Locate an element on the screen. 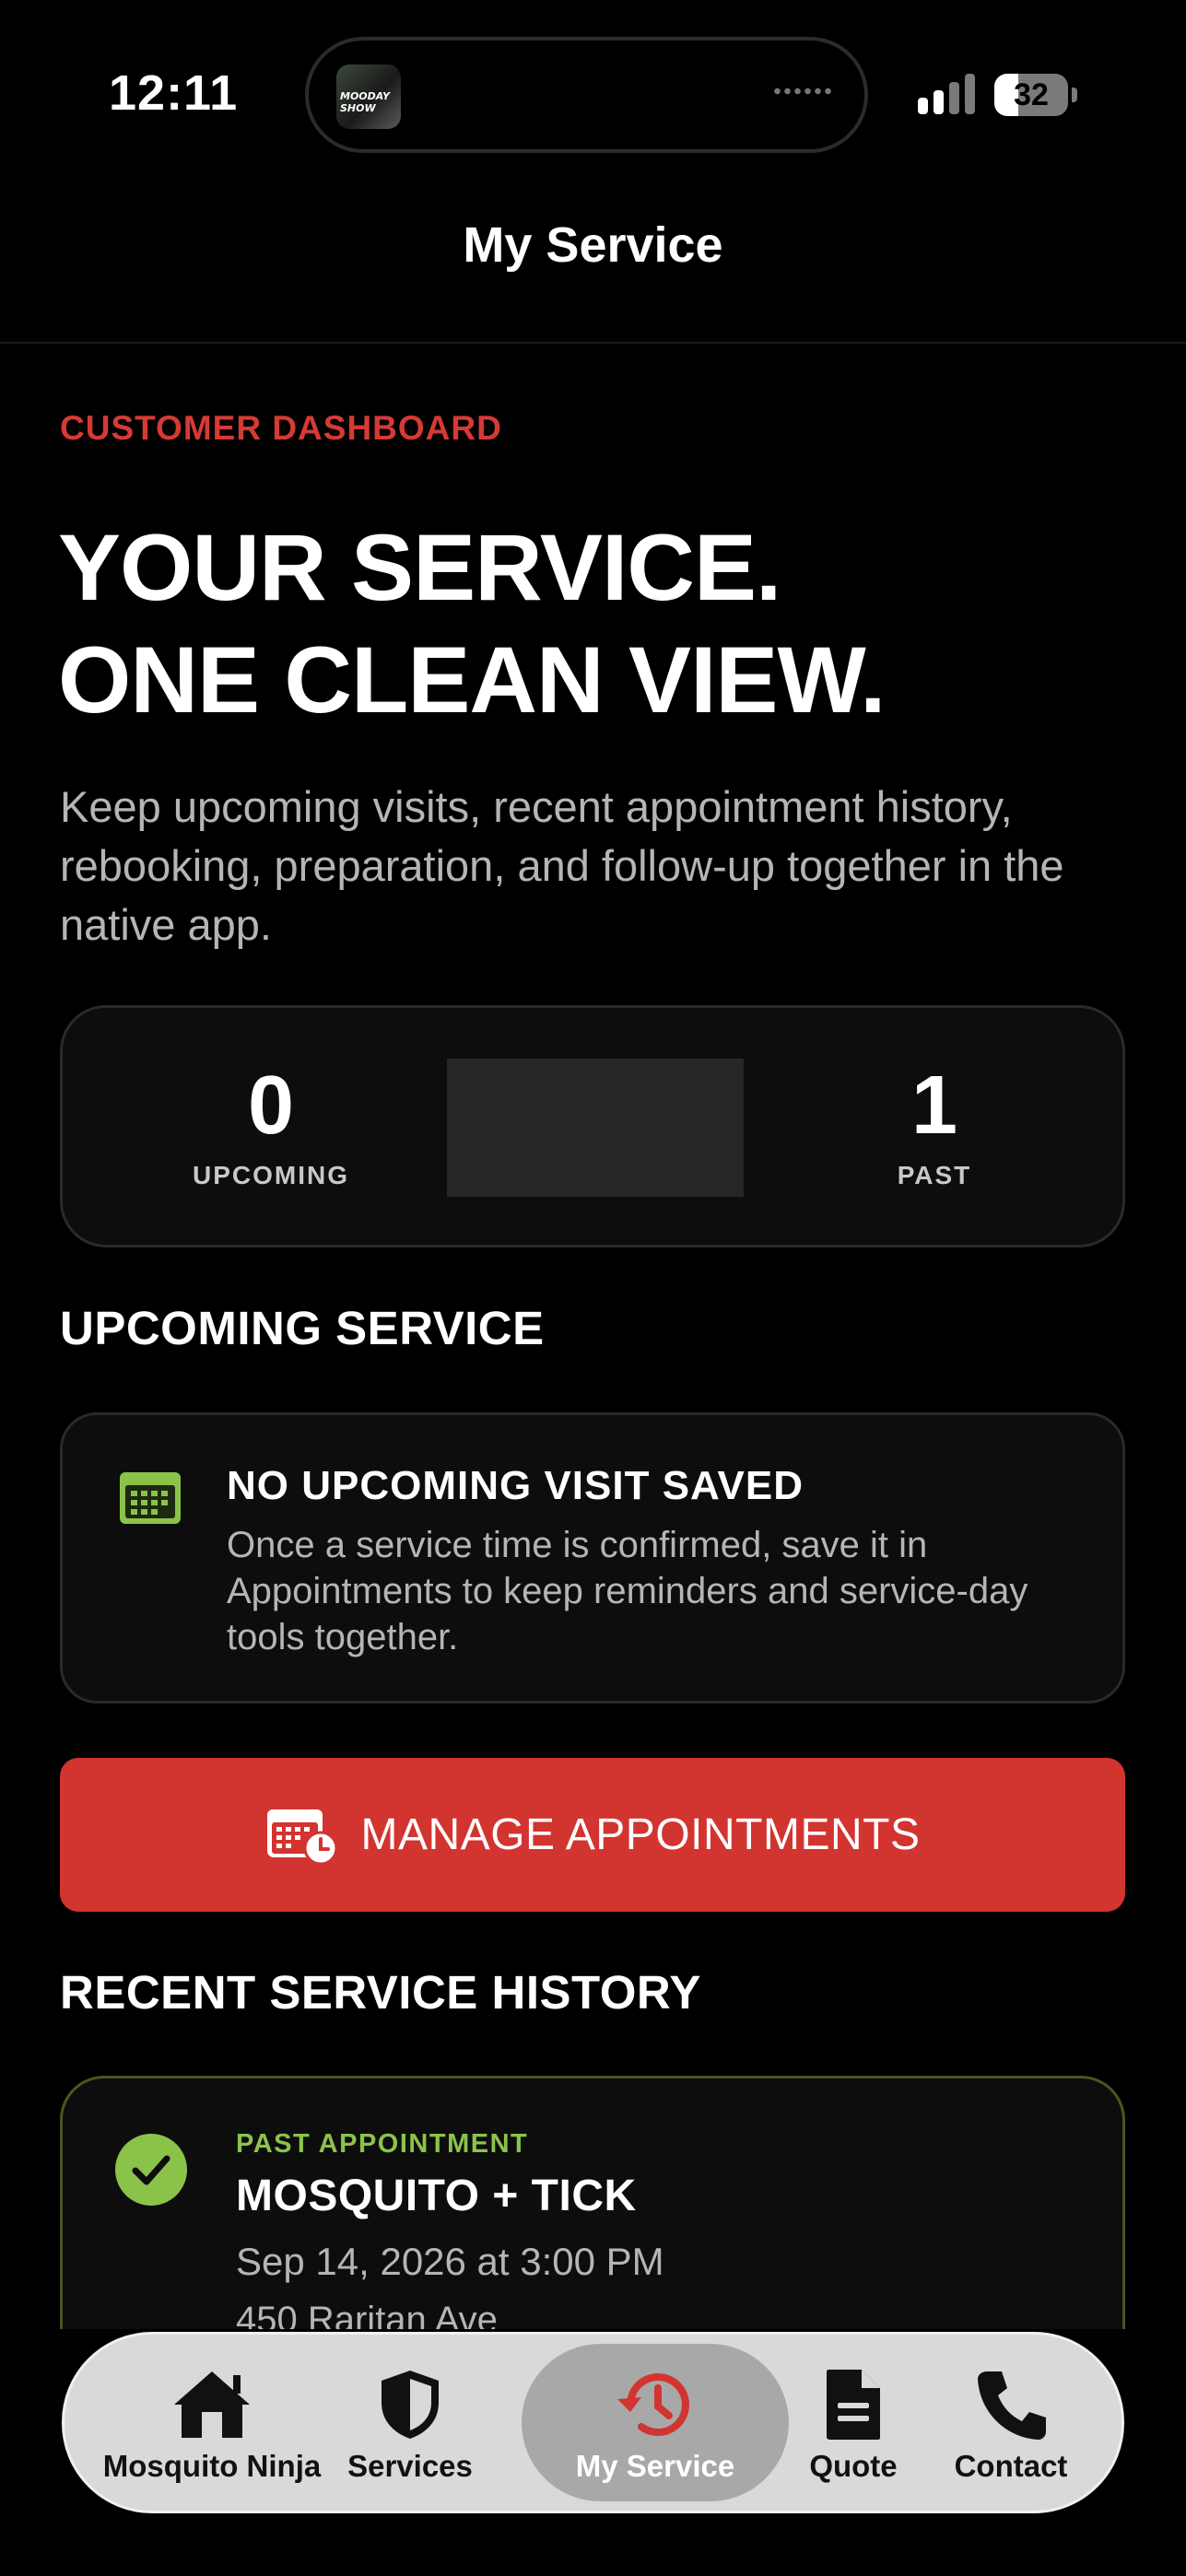 Image resolution: width=1186 pixels, height=2576 pixels. tab-my-service: My Service is located at coordinates (655, 2422).